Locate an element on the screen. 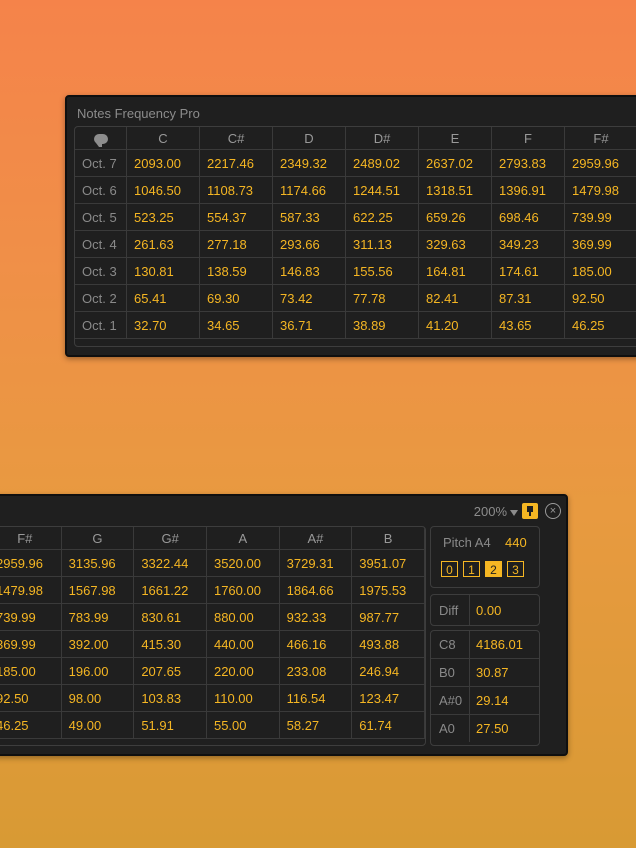 The height and width of the screenshot is (848, 636). frequency-cell: 2093.00 is located at coordinates (163, 163).